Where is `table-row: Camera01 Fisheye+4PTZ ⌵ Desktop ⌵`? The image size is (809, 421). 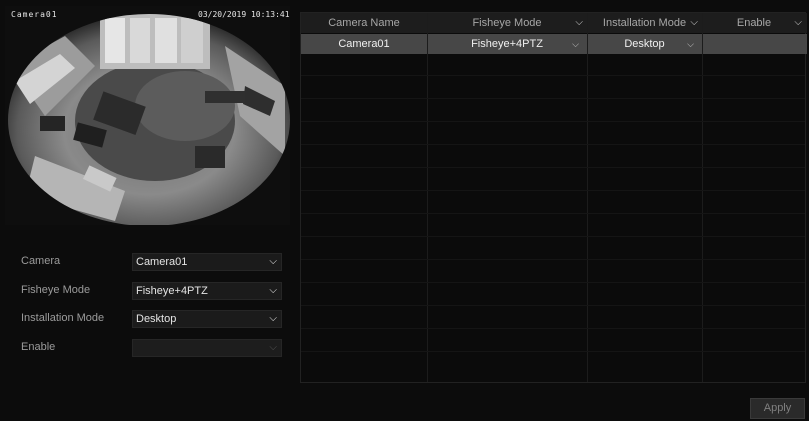
table-row: Camera01 Fisheye+4PTZ ⌵ Desktop ⌵ is located at coordinates (554, 44).